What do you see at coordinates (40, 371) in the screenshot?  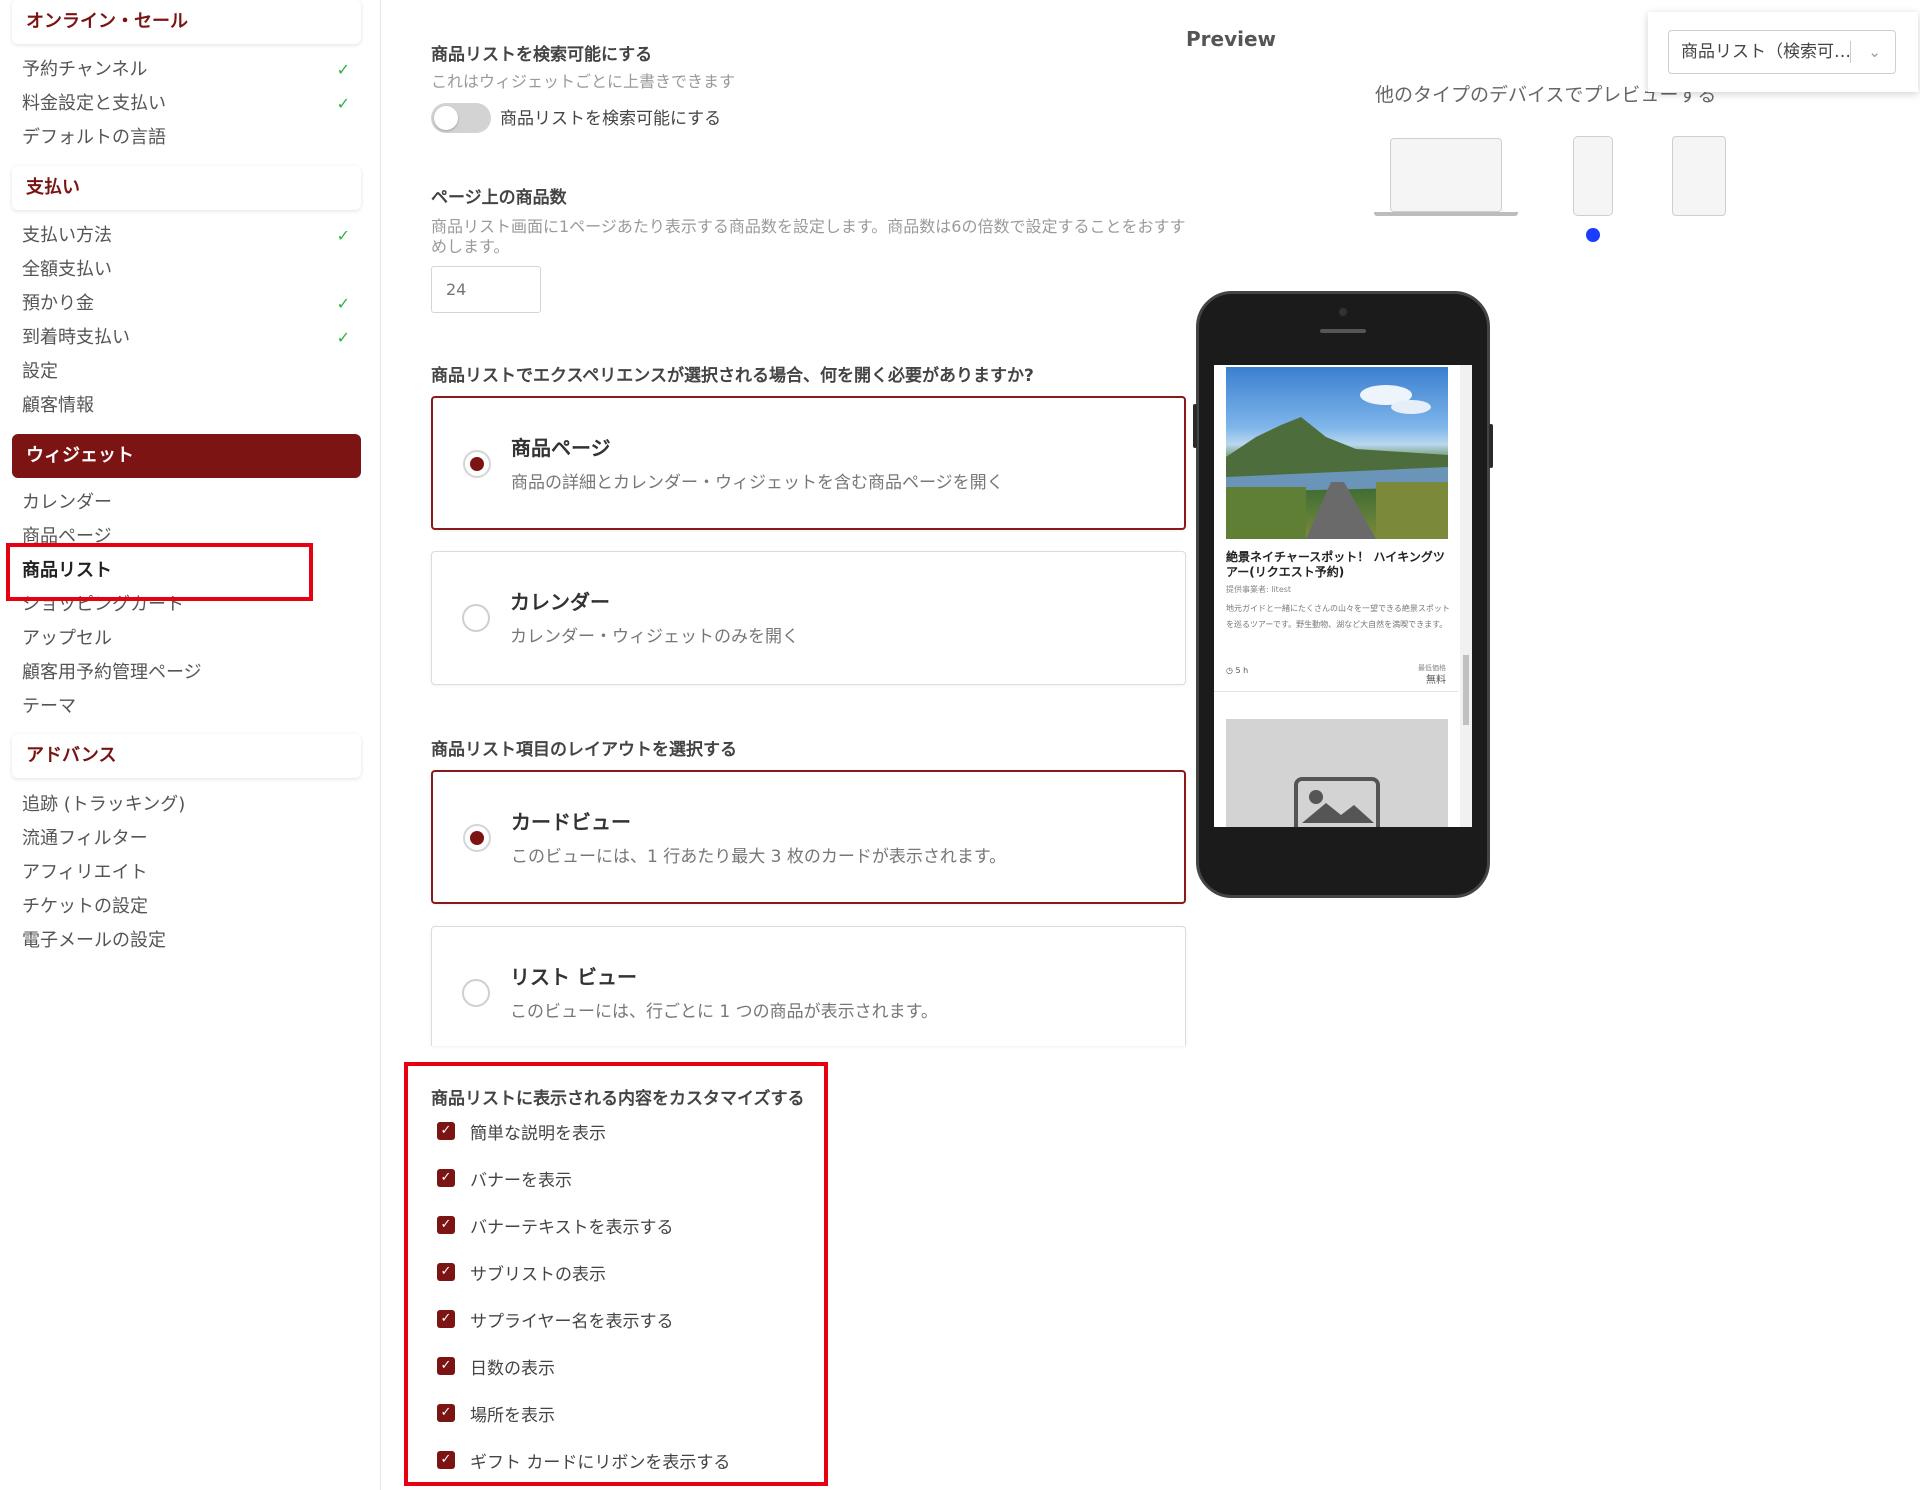 I see `sidebar-item-label: 設定` at bounding box center [40, 371].